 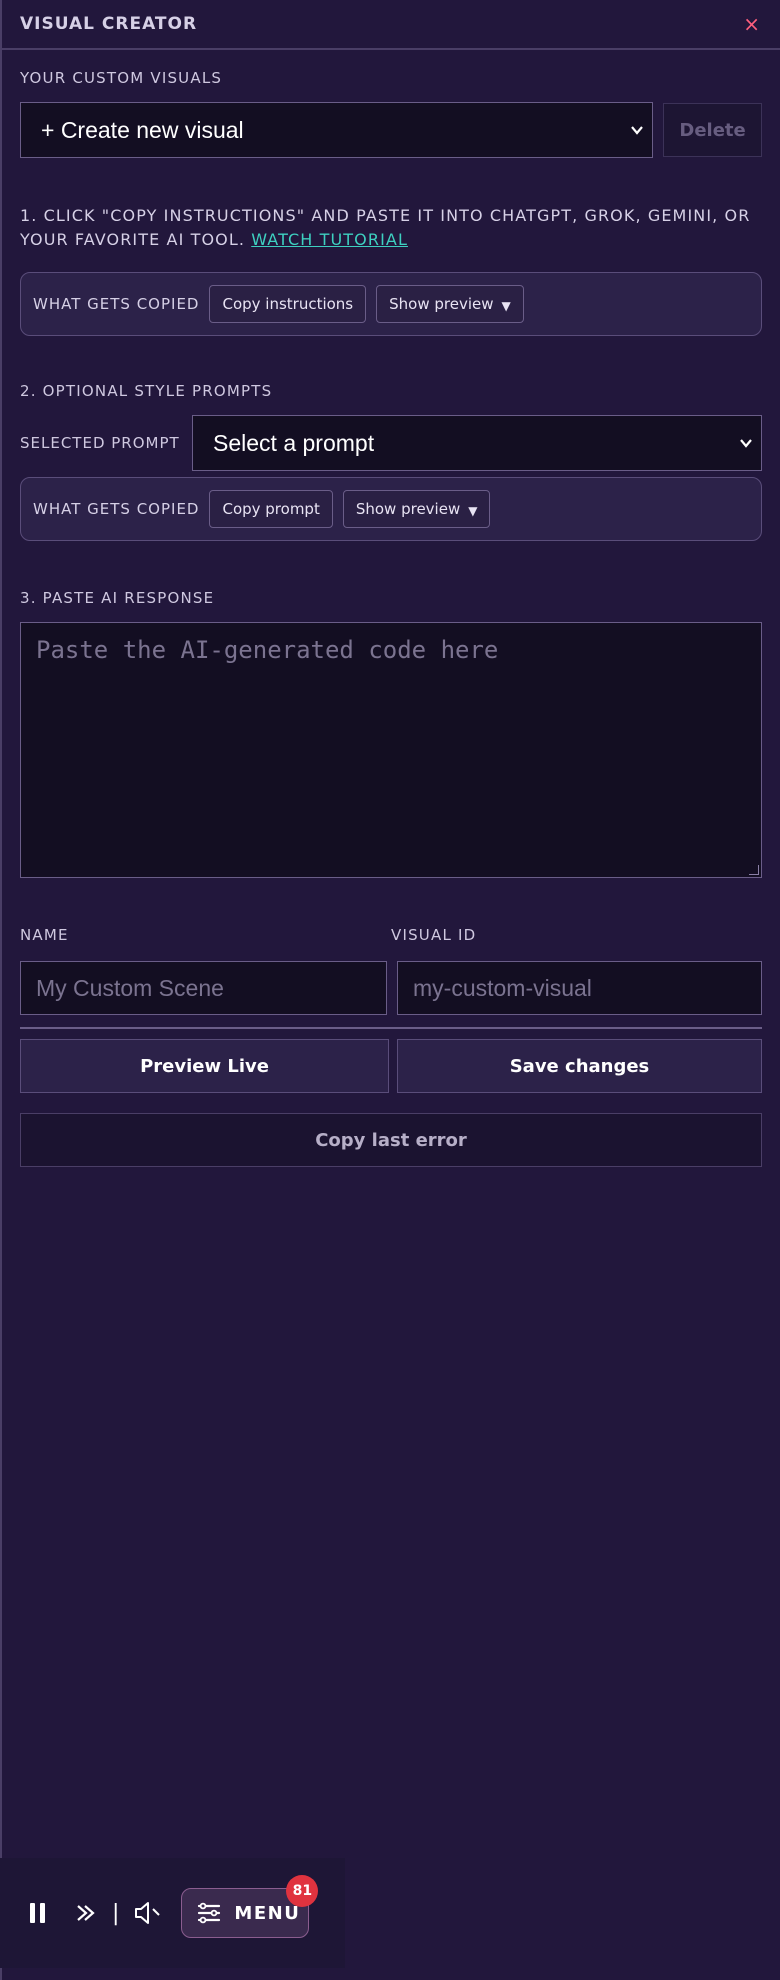 What do you see at coordinates (337, 130) in the screenshot?
I see `custom-visual-select: + Create new visual` at bounding box center [337, 130].